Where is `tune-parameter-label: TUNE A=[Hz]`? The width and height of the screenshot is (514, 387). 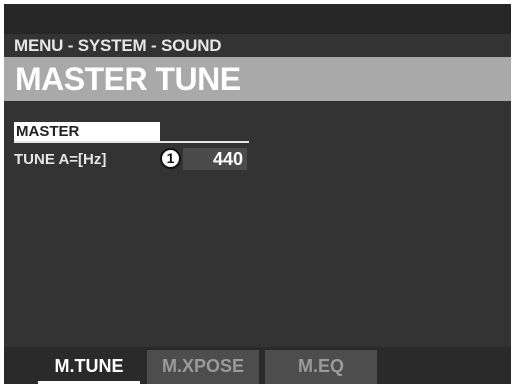
tune-parameter-label: TUNE A=[Hz] is located at coordinates (60, 159).